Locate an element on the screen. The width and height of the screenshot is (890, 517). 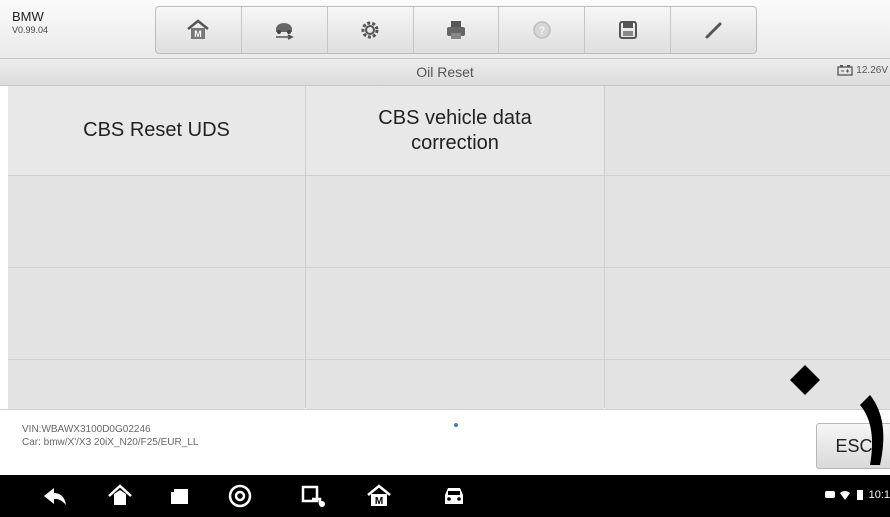
toolbar: M ? is located at coordinates (456, 30).